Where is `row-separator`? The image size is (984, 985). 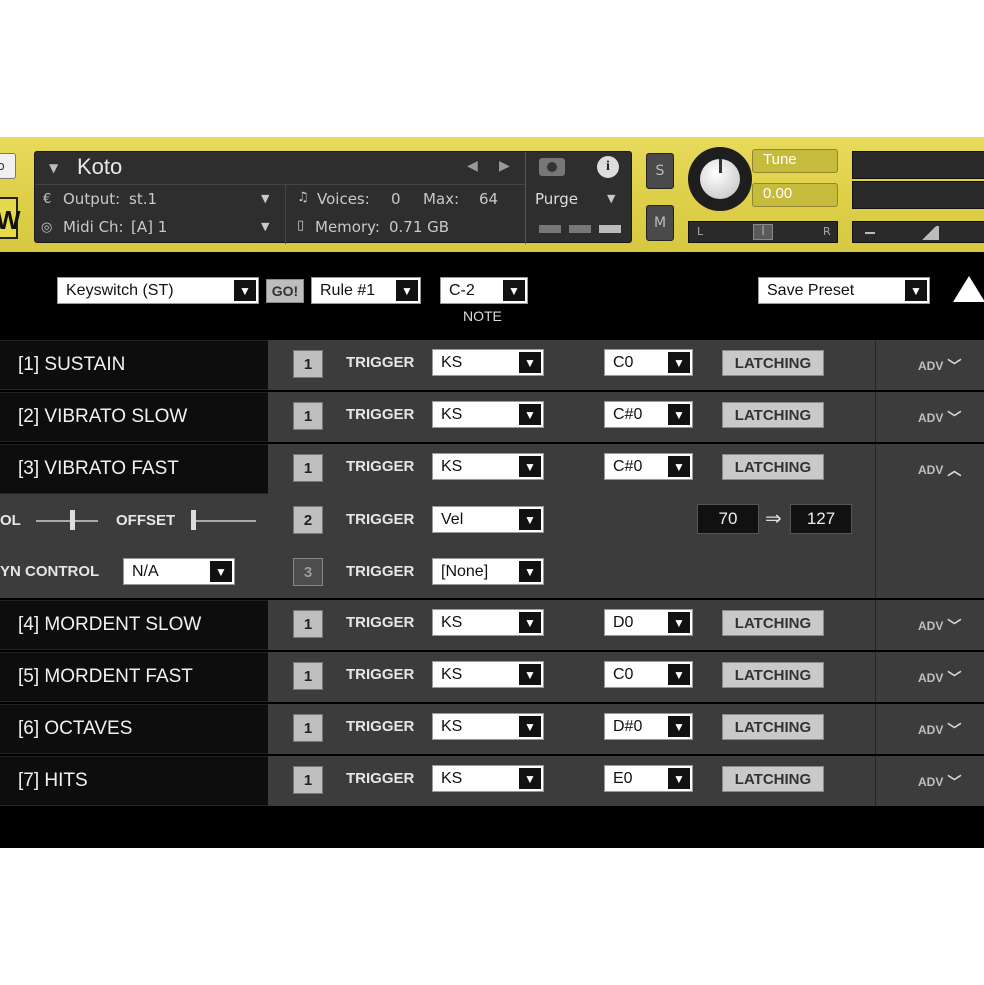
row-separator is located at coordinates (492, 807).